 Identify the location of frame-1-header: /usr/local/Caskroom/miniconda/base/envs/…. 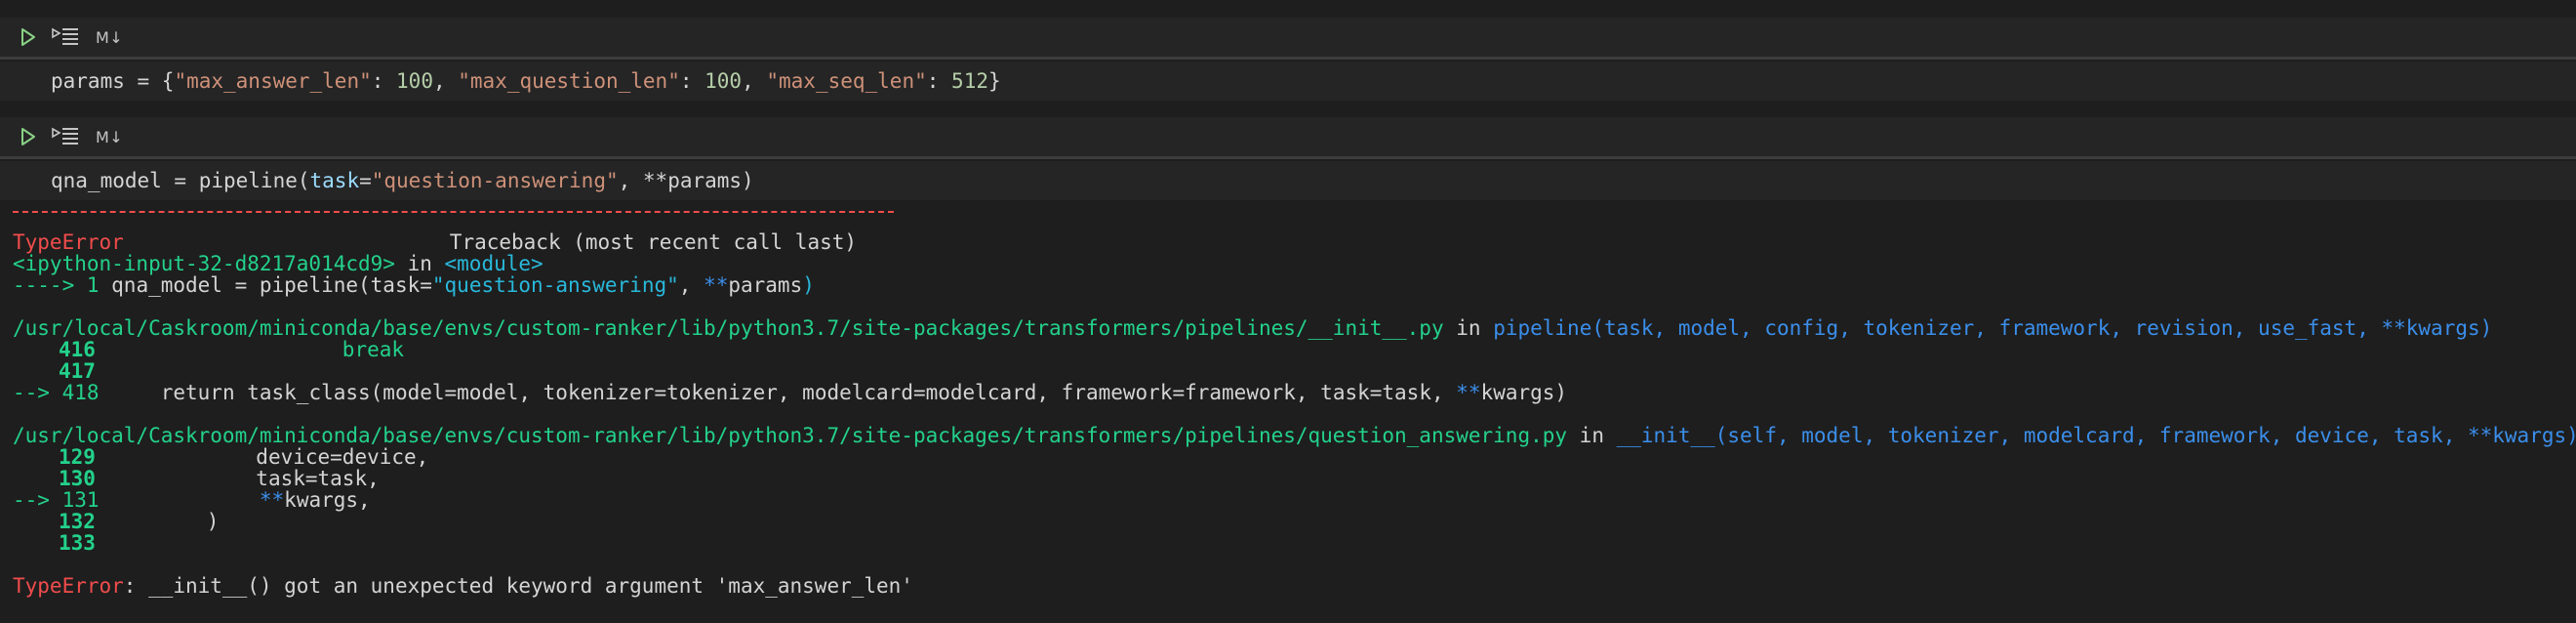
(1252, 328).